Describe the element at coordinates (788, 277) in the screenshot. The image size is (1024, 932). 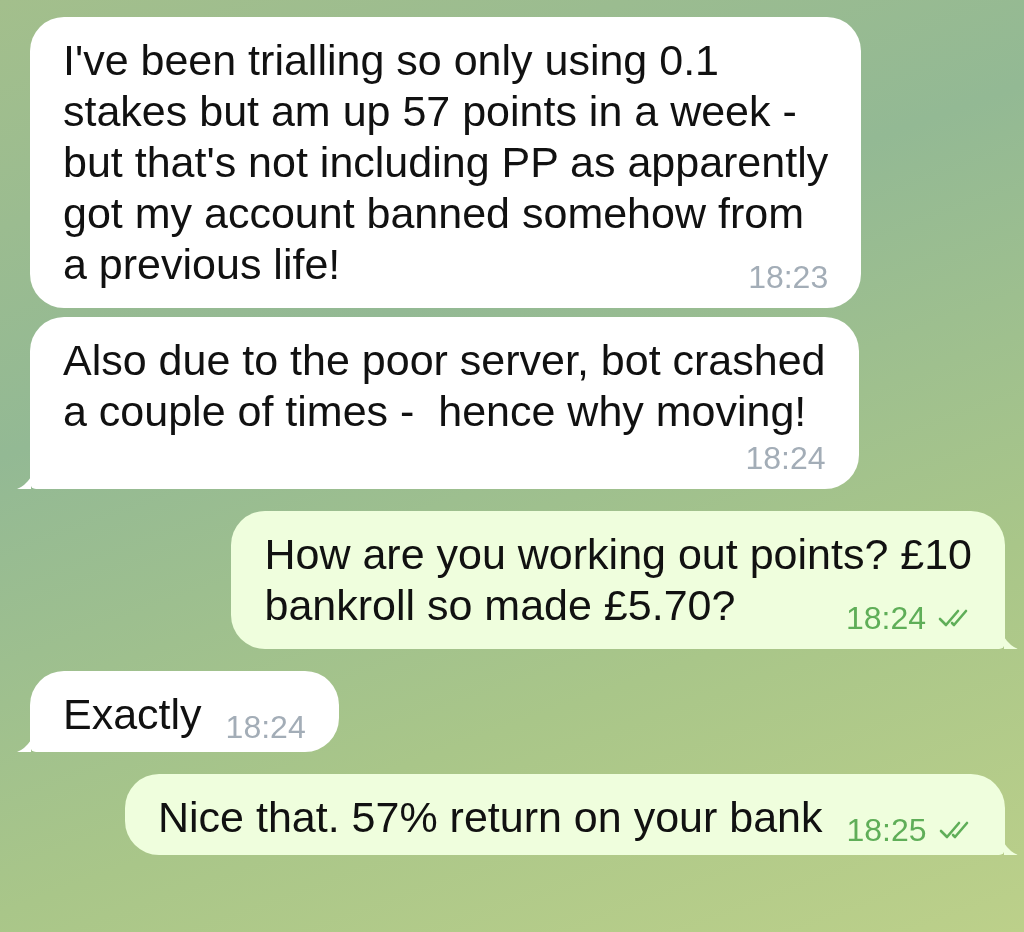
I see `message-time: 18:23` at that location.